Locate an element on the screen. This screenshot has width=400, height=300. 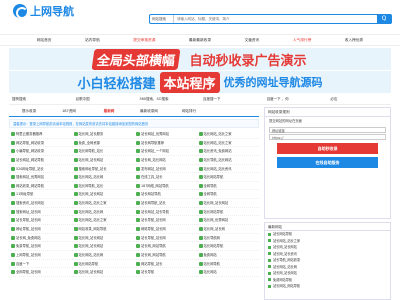
site-link: 站长网_站长网 is located at coordinates (227, 229).